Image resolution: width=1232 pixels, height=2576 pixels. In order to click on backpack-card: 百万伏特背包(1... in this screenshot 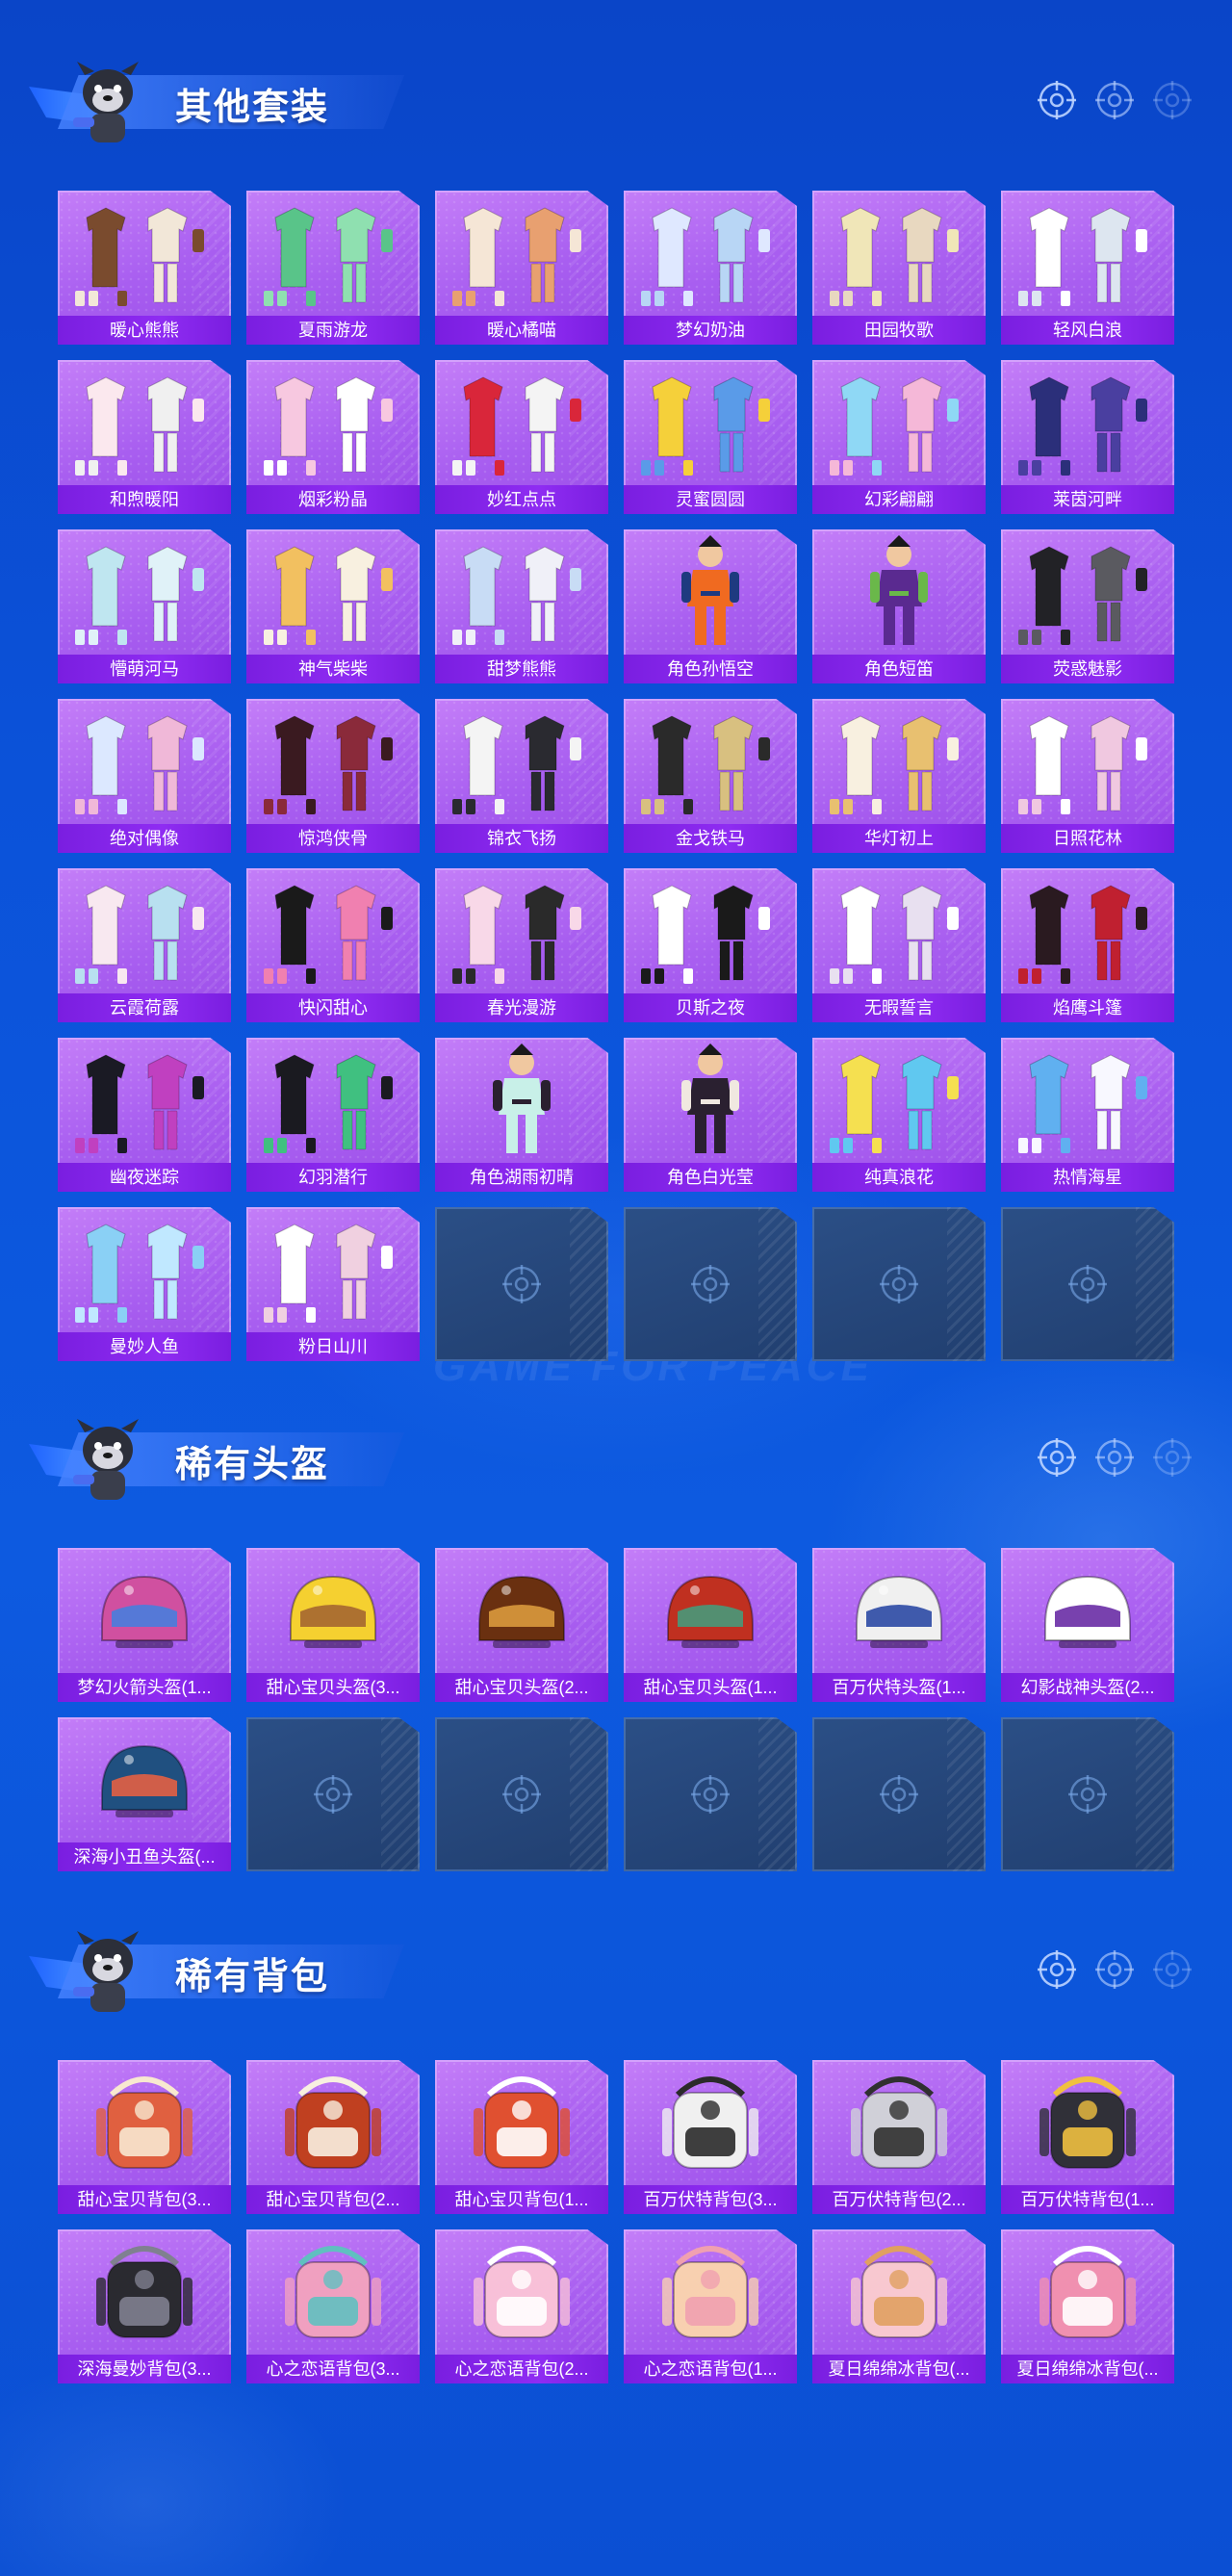, I will do `click(1087, 2137)`.